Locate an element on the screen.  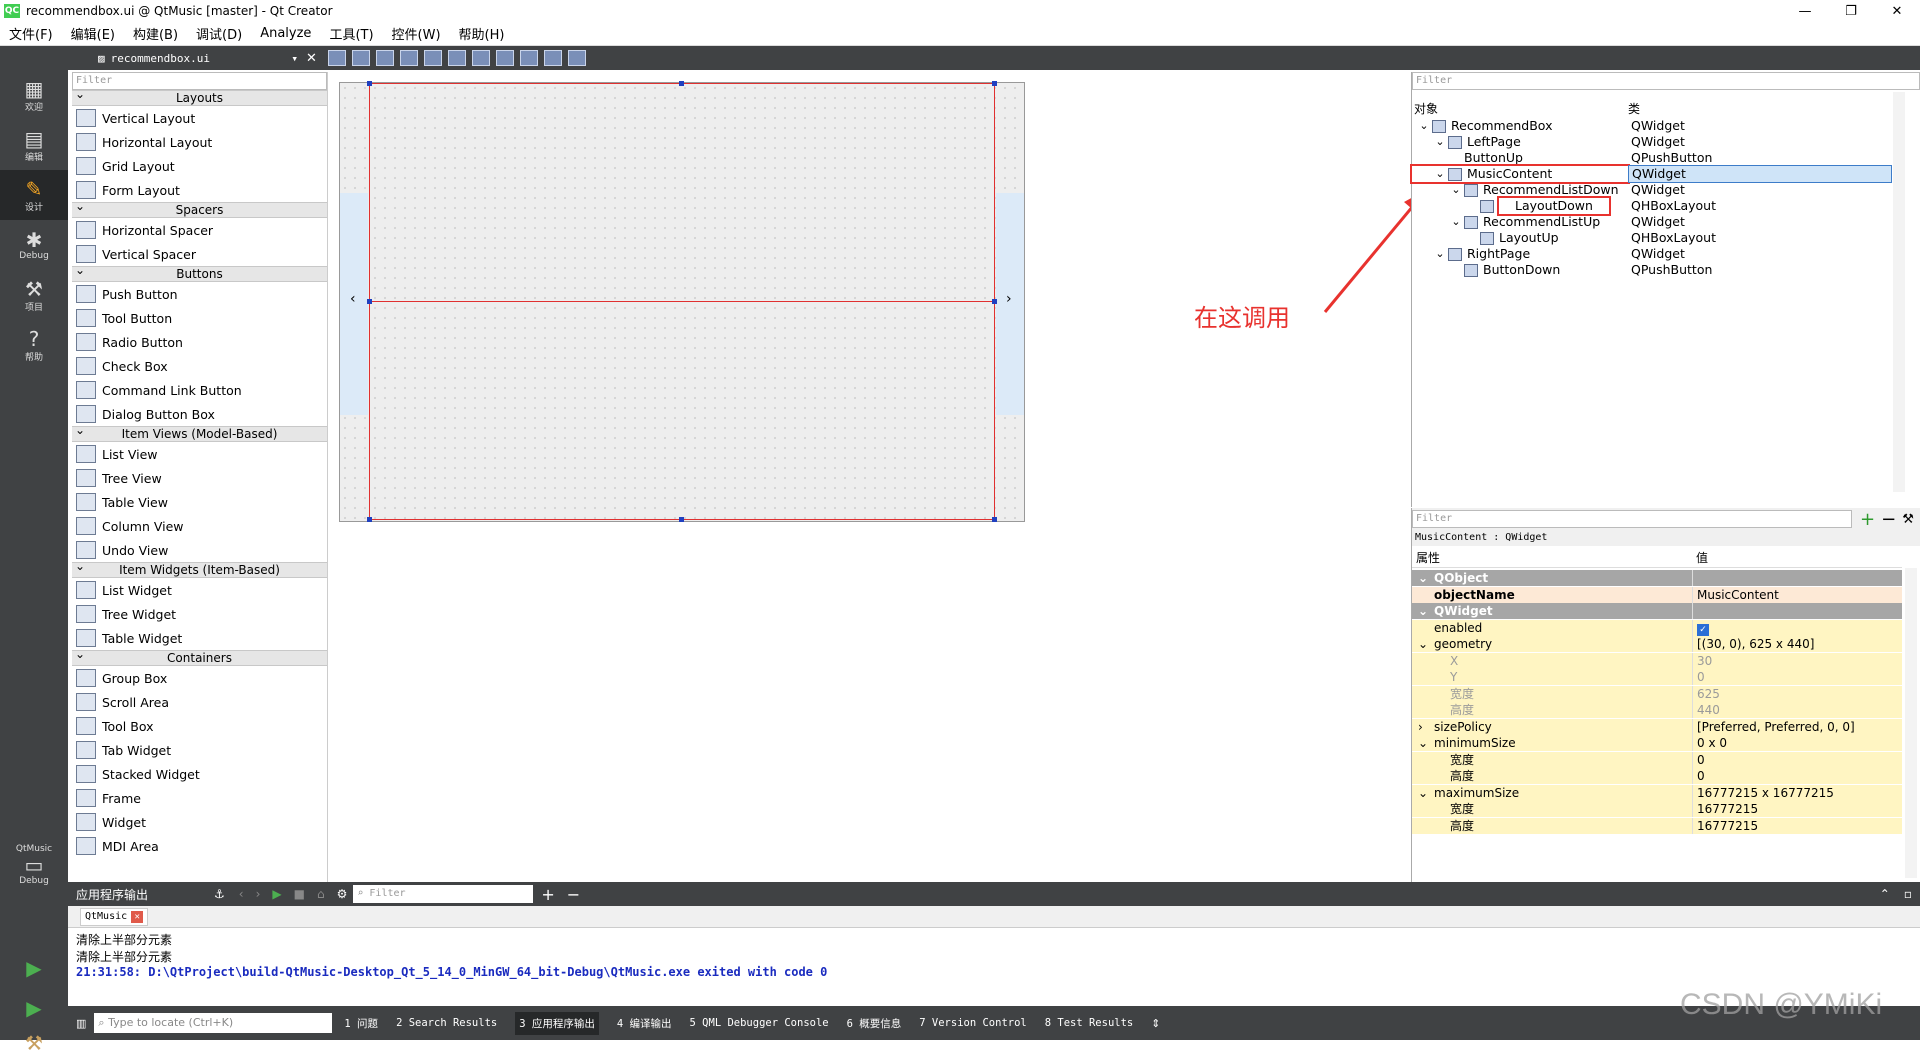
object-tree-row: ⌄ RightPage QWidget is located at coordinates (1652, 254).